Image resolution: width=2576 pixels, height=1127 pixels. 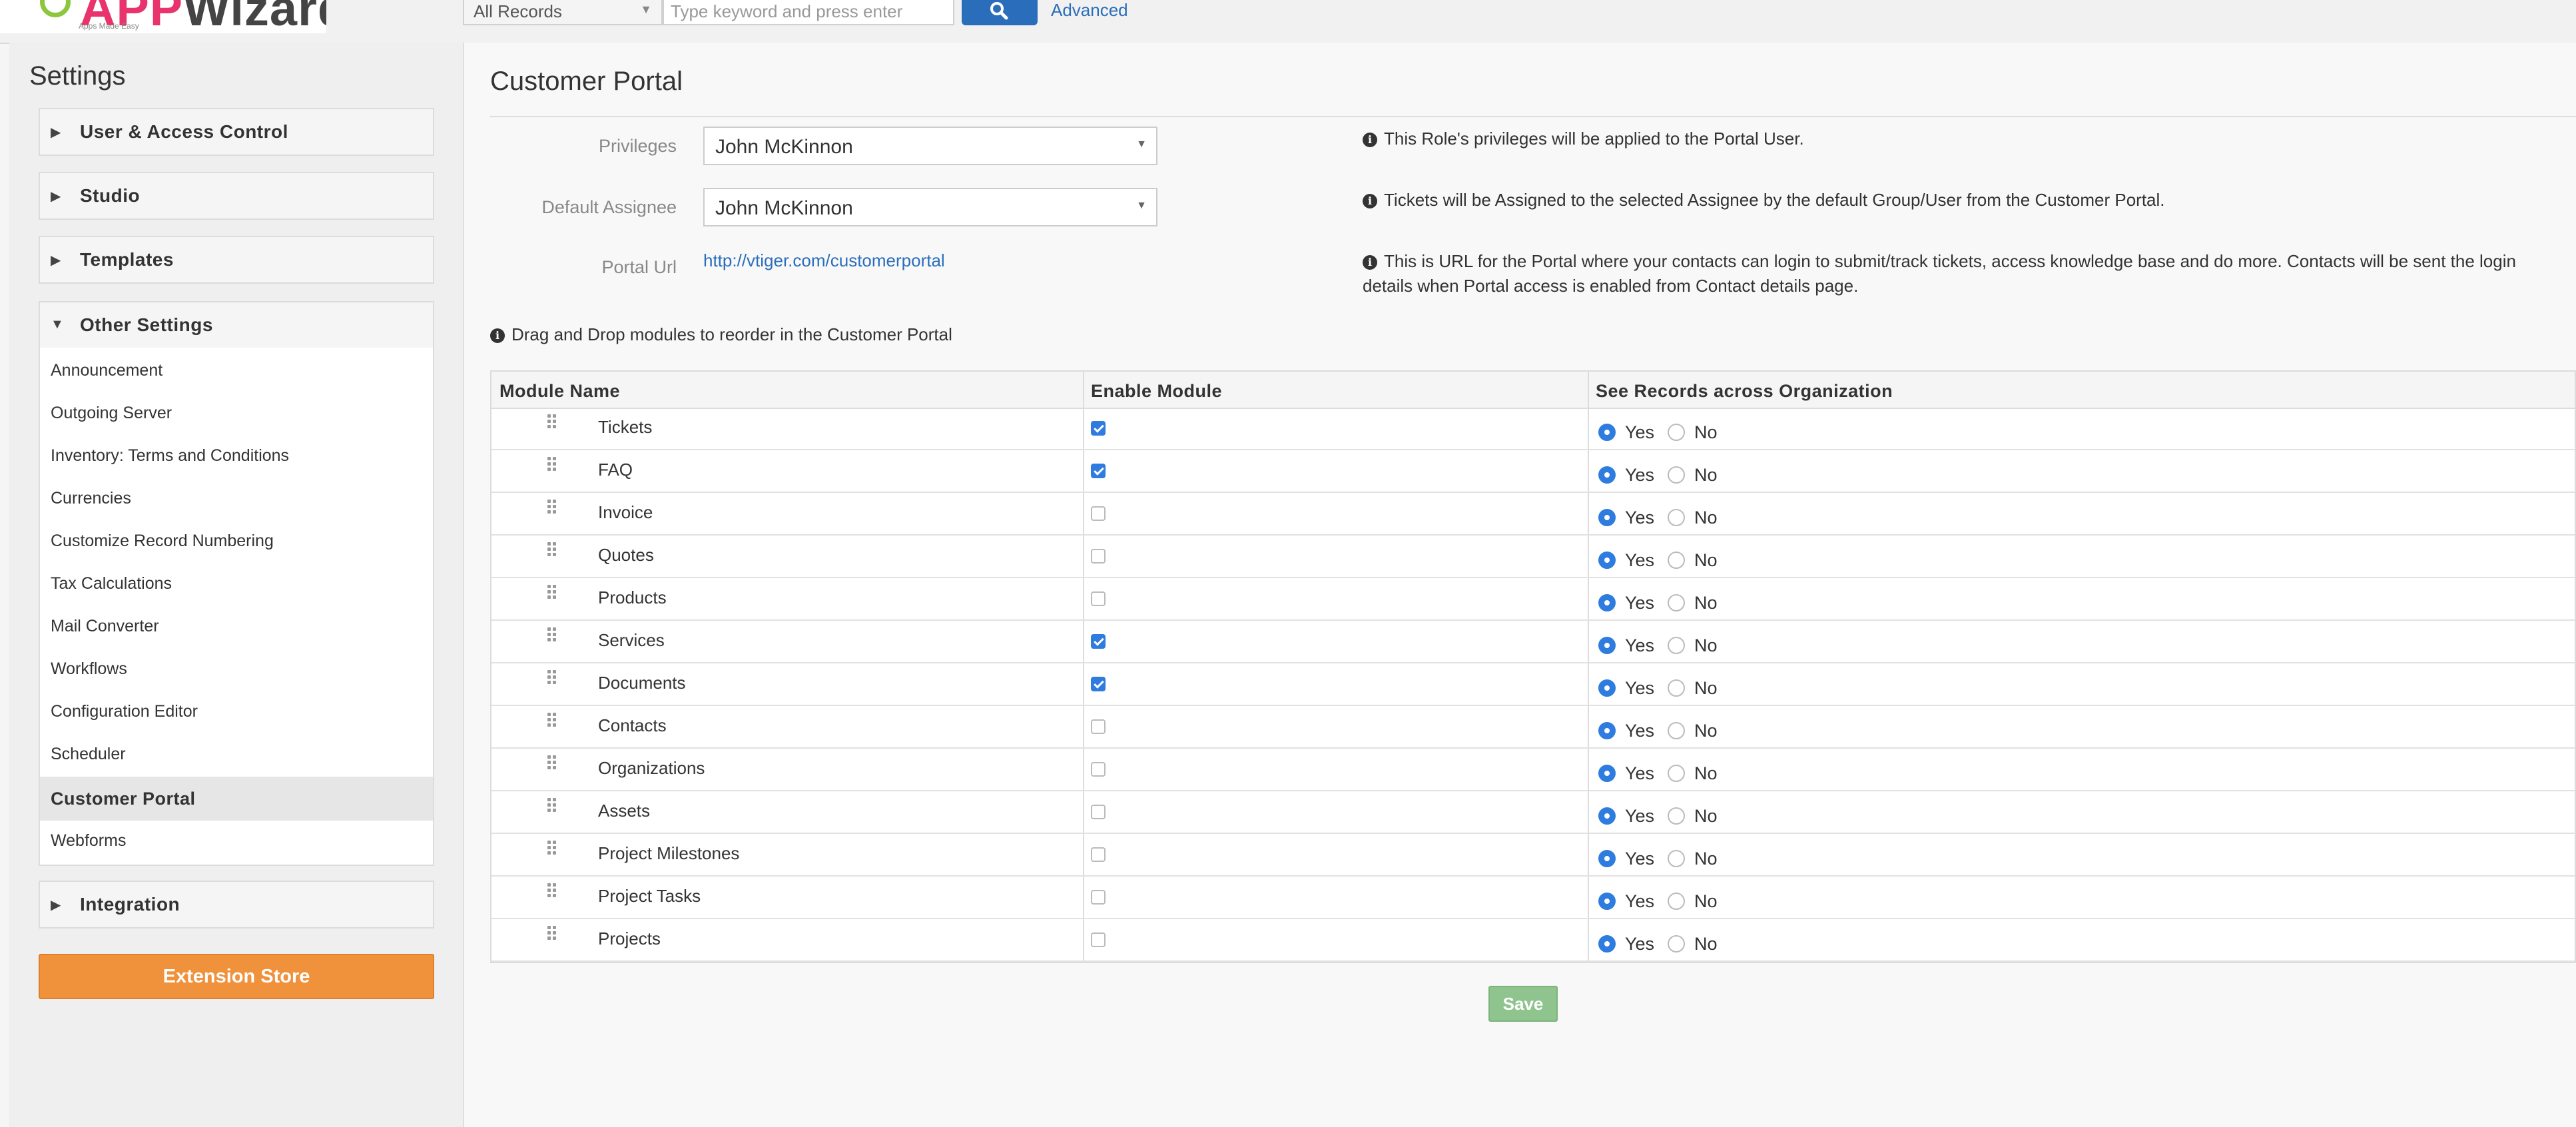 I want to click on sidebar-item-workflows: Workflows, so click(x=89, y=669).